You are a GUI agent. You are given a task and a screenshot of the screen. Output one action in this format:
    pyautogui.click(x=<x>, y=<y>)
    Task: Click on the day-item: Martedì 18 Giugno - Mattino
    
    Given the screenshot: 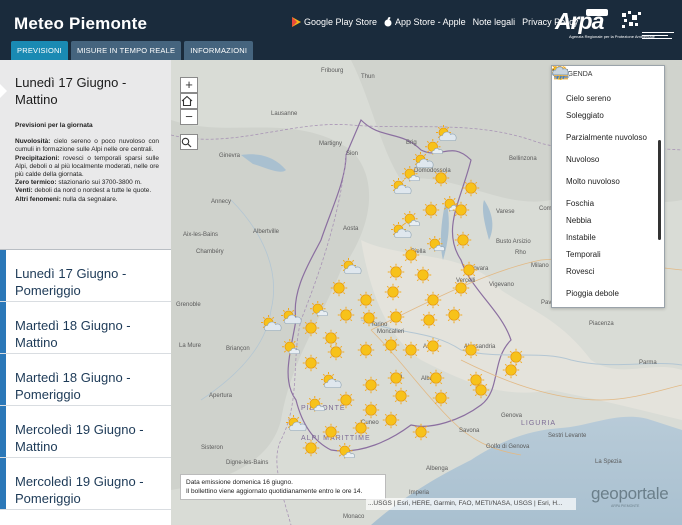 What is the action you would take?
    pyautogui.click(x=85, y=328)
    